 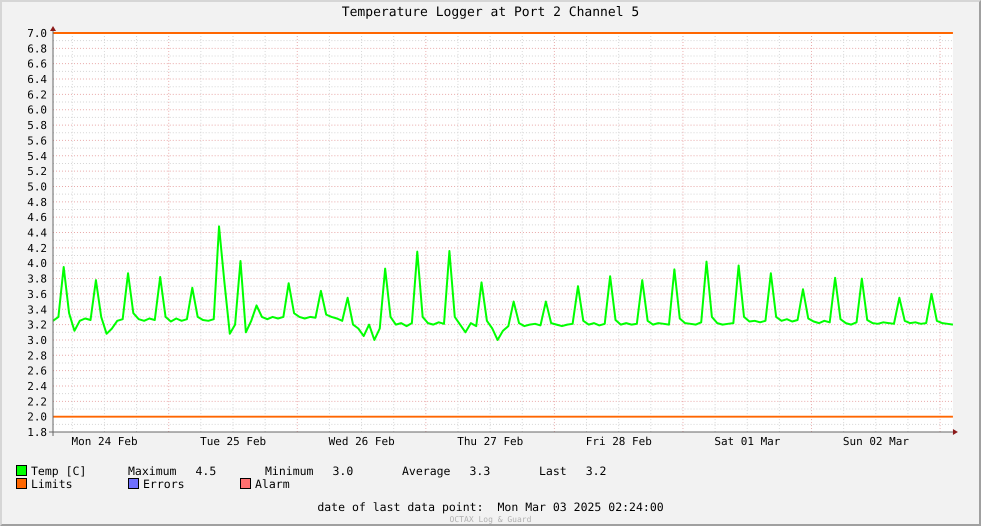 What do you see at coordinates (490, 441) in the screenshot?
I see `x-tick-label: Thu 27 Feb` at bounding box center [490, 441].